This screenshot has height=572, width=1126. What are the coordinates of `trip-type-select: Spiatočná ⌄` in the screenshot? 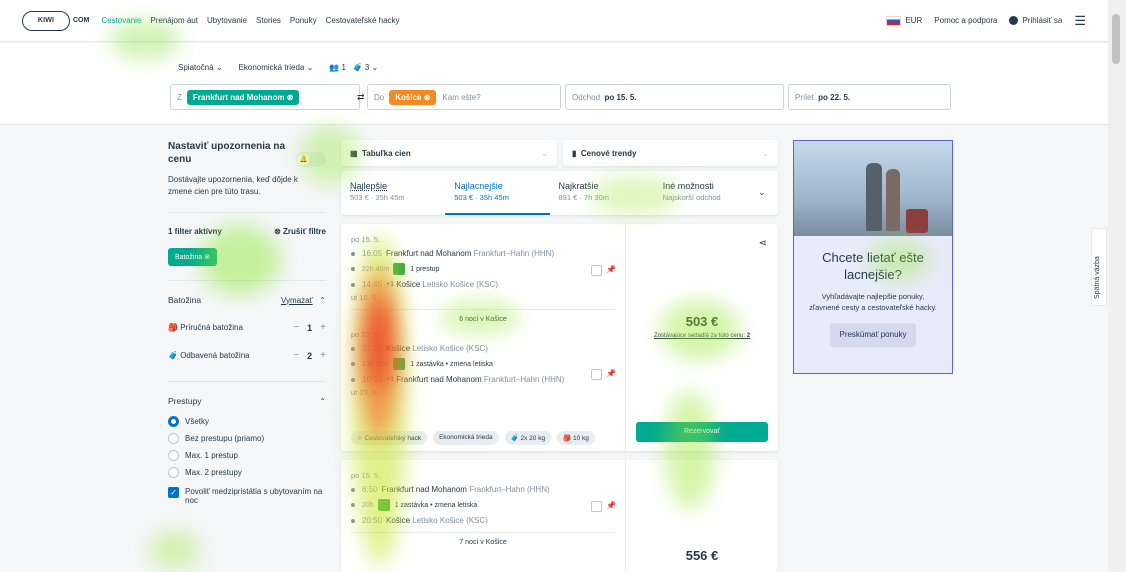 It's located at (200, 67).